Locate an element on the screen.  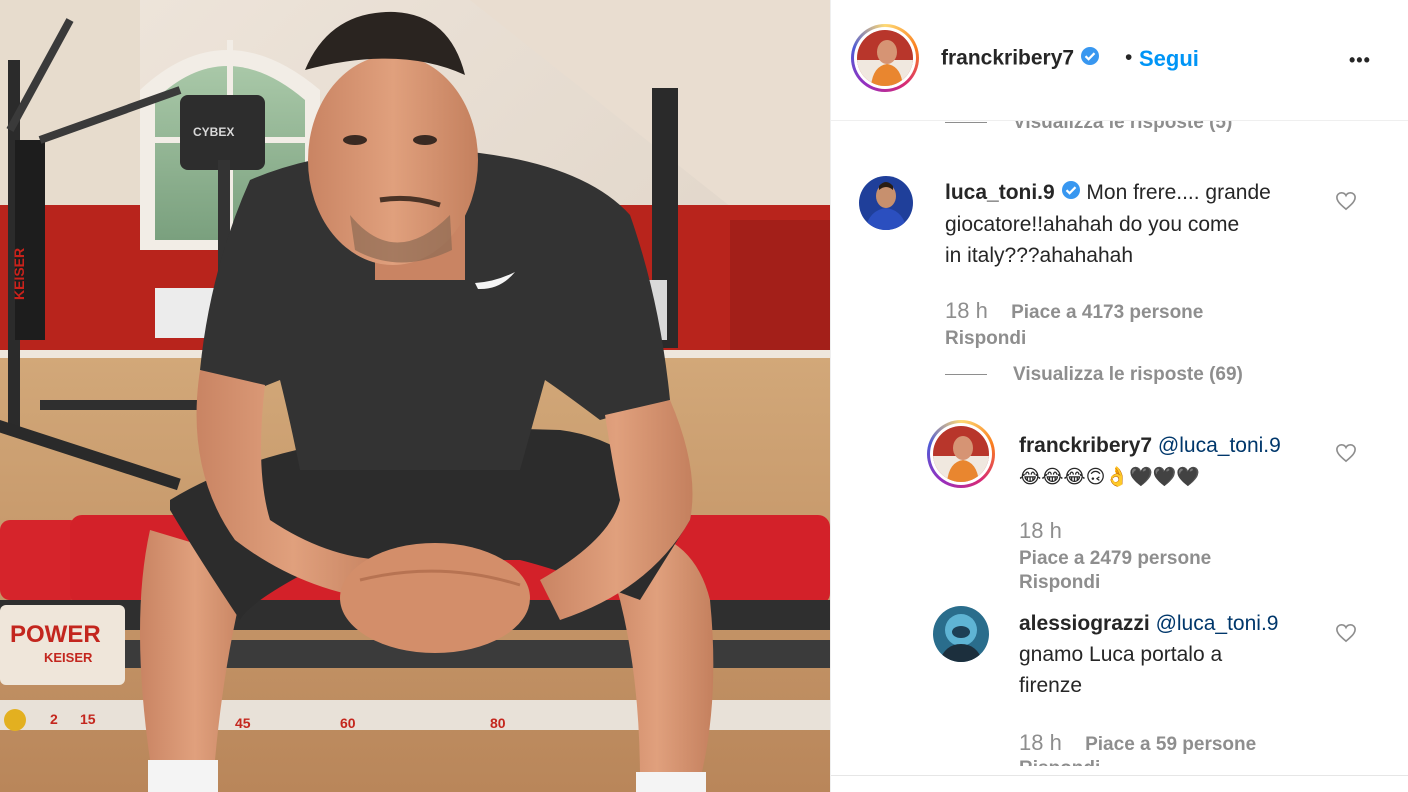
comment-meta: 18 h Piace a 4173 persone is located at coordinates (1074, 311).